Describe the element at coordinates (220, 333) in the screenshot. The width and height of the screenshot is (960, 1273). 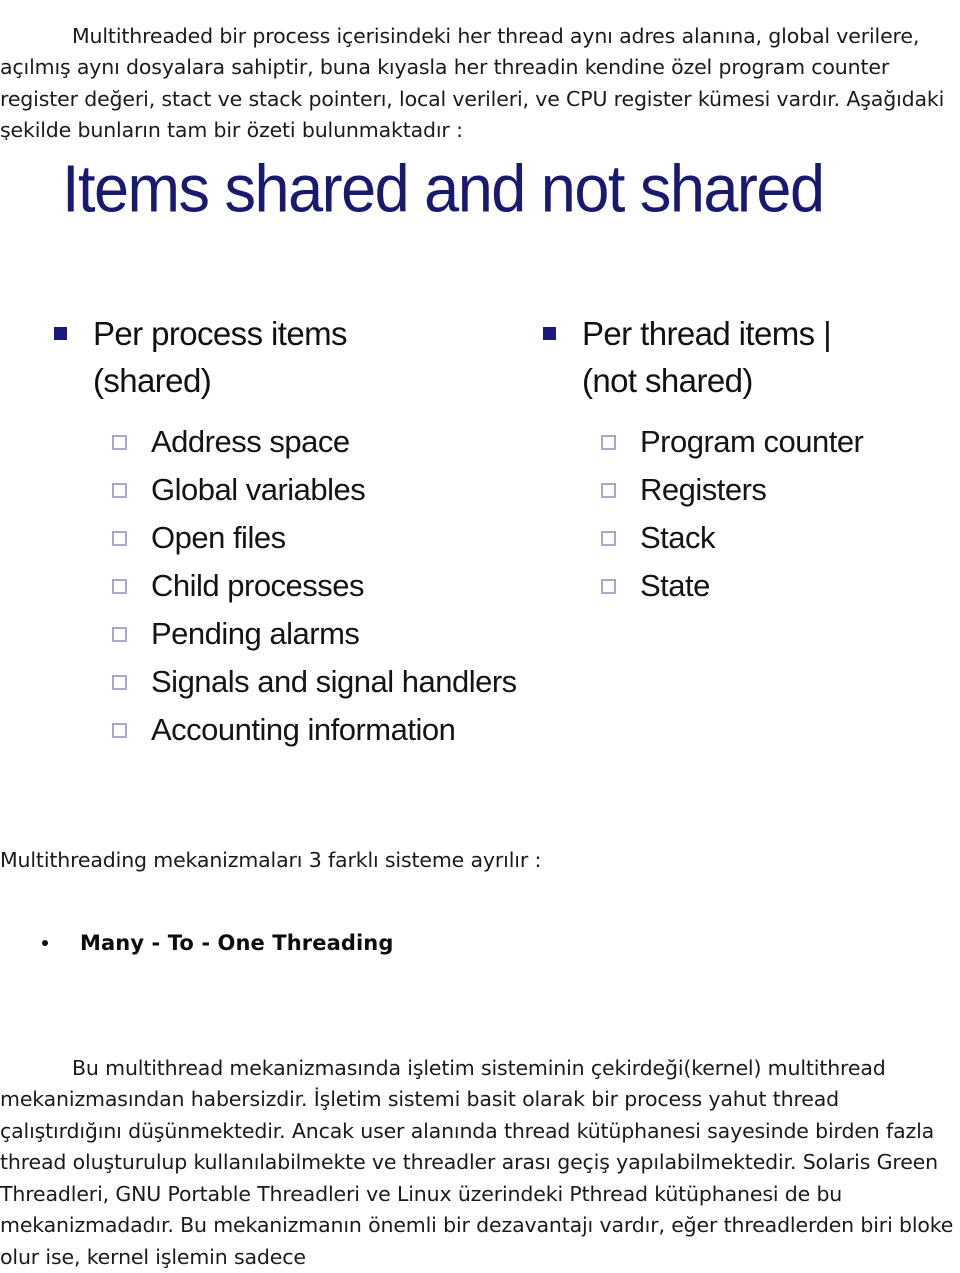
I see `column-heading-line1: Per process items` at that location.